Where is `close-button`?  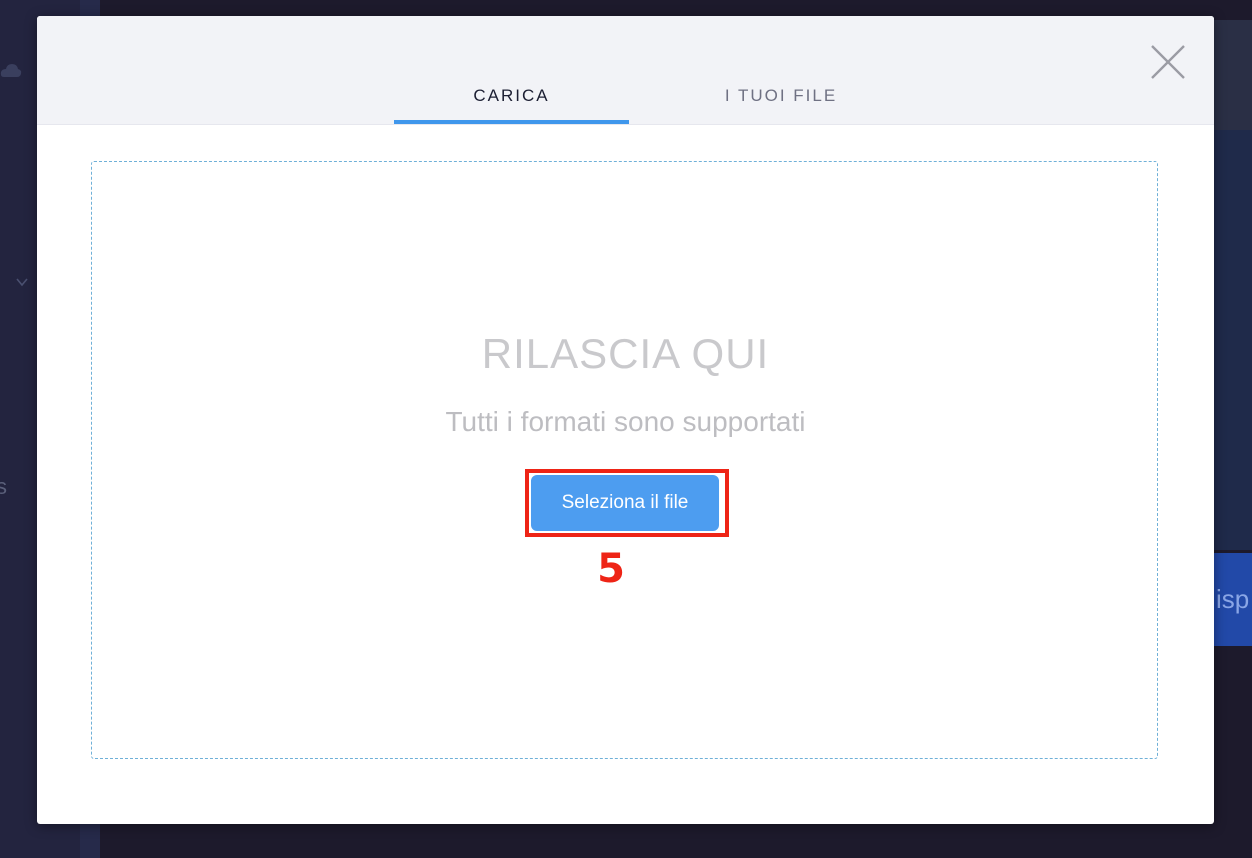
close-button is located at coordinates (1168, 62).